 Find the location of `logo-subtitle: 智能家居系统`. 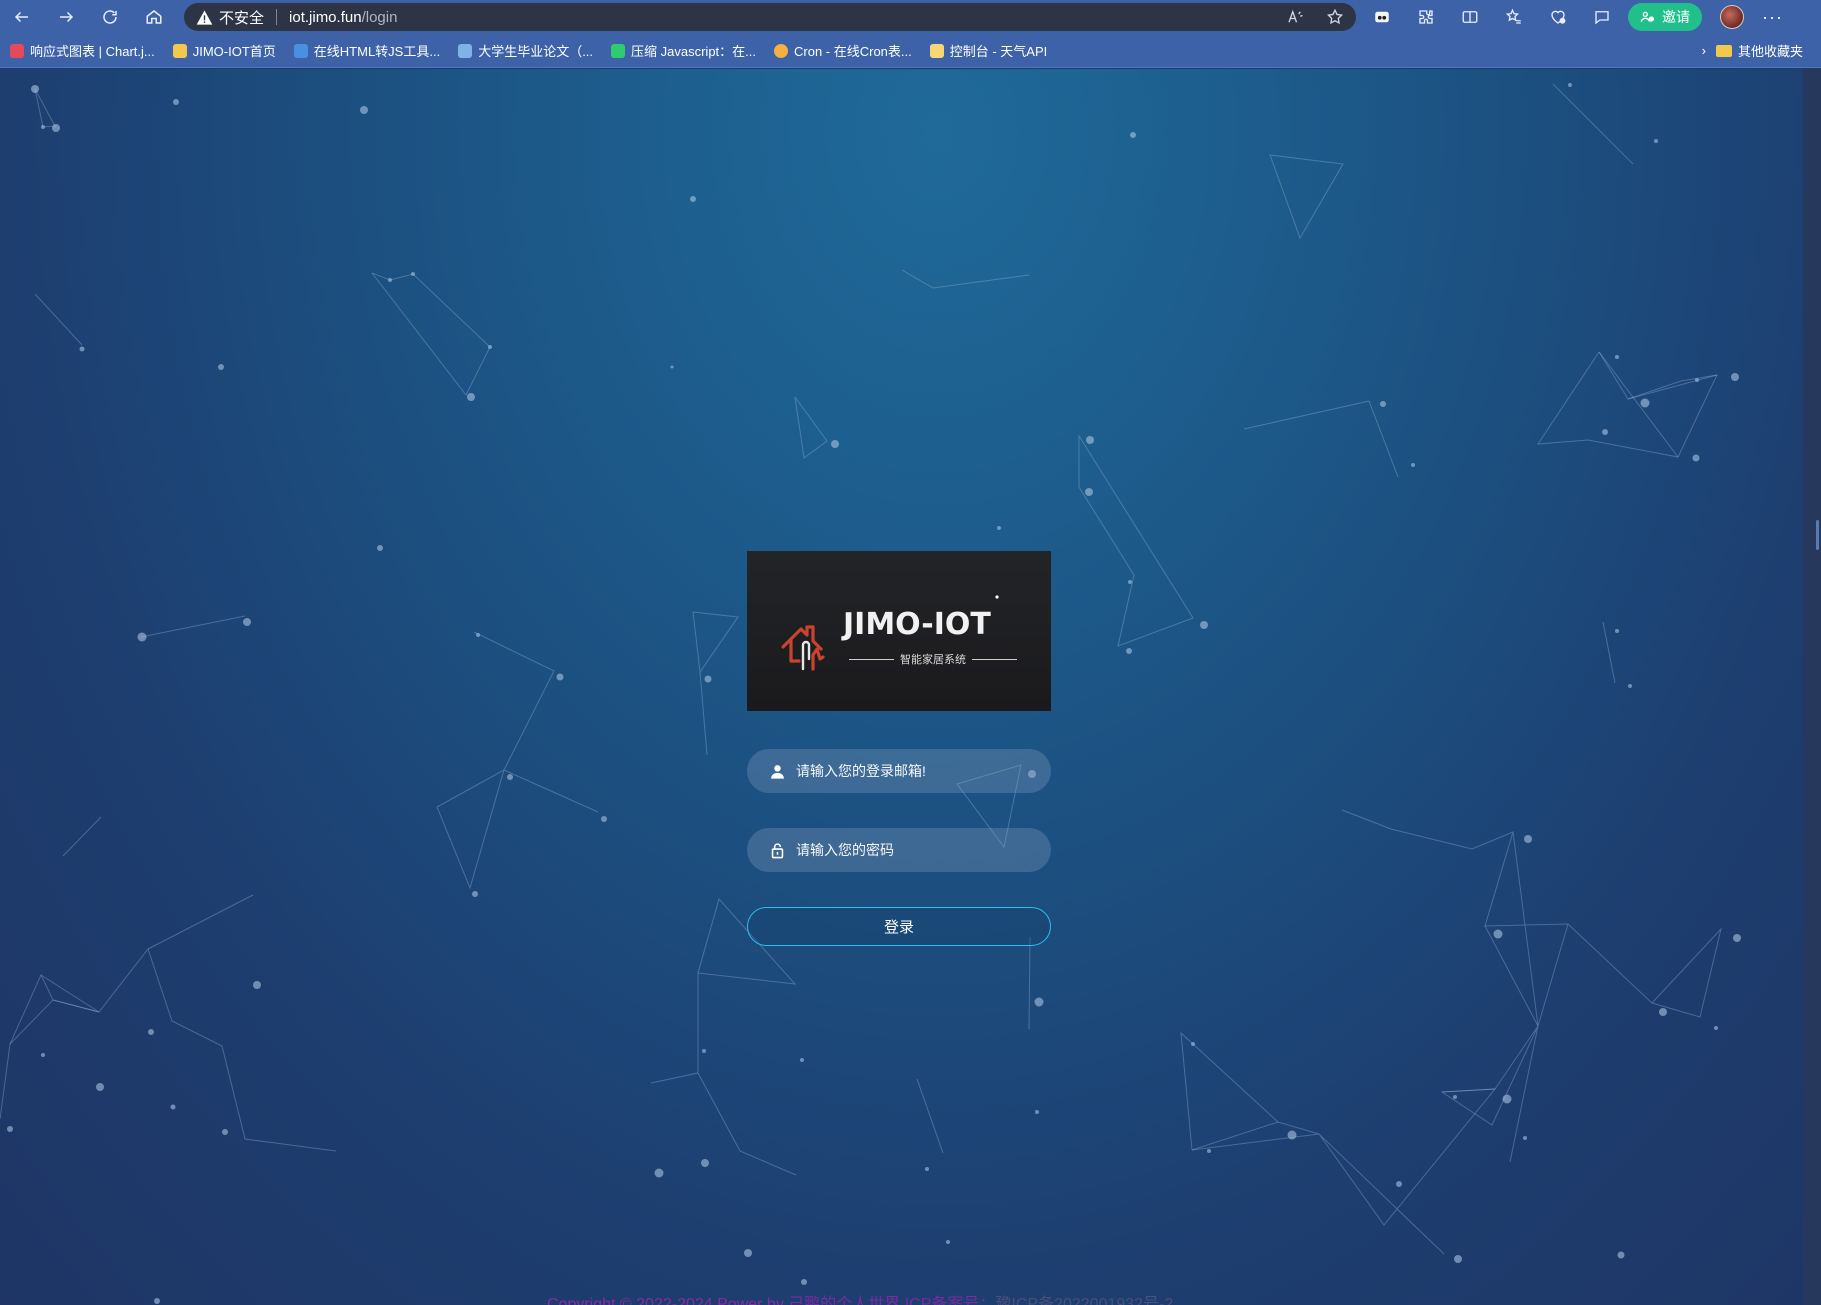

logo-subtitle: 智能家居系统 is located at coordinates (933, 660).